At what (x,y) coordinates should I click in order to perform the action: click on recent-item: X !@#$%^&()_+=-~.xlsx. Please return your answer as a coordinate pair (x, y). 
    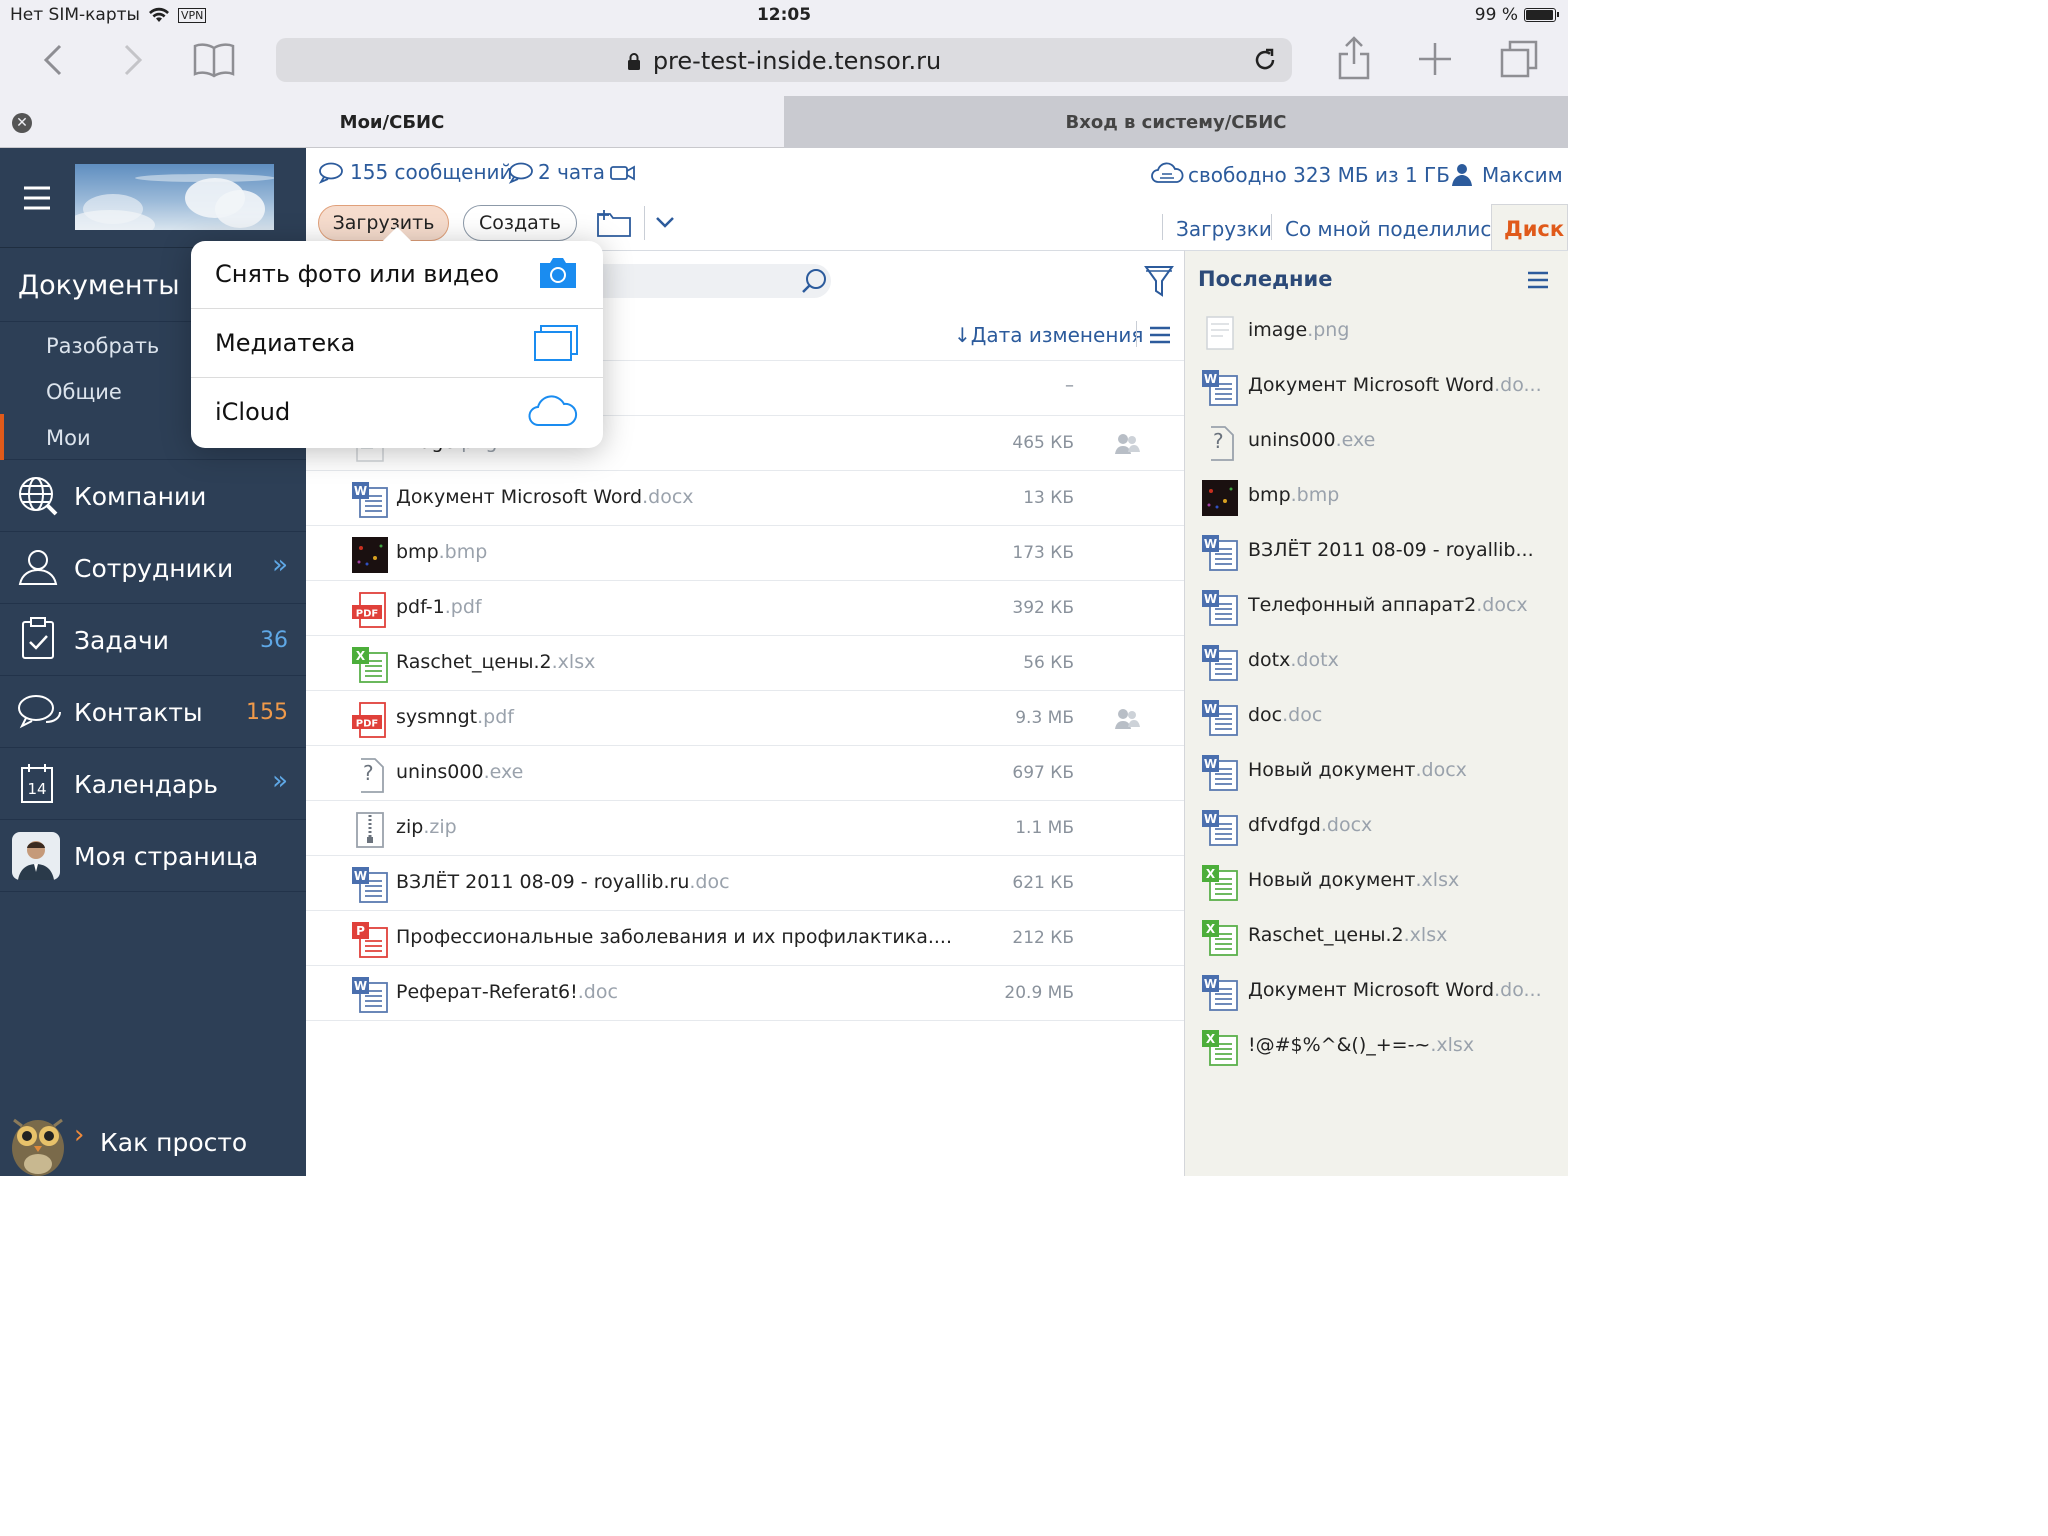
    Looking at the image, I should click on (1381, 1048).